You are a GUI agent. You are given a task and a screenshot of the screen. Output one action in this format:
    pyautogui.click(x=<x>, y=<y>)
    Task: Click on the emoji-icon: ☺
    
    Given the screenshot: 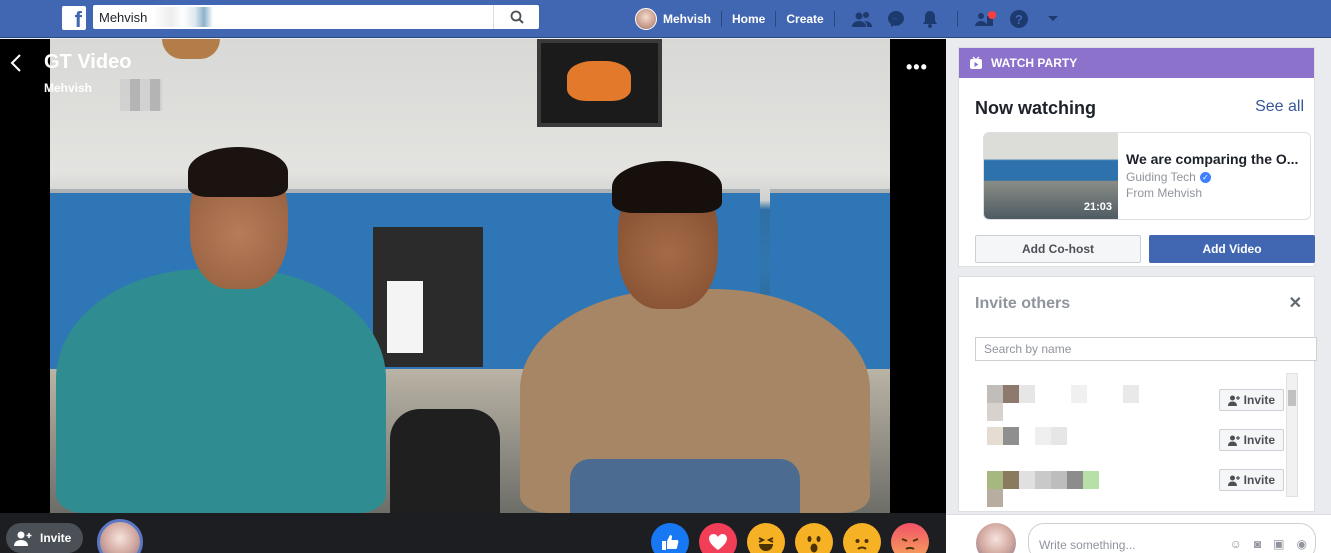 What is the action you would take?
    pyautogui.click(x=1236, y=544)
    